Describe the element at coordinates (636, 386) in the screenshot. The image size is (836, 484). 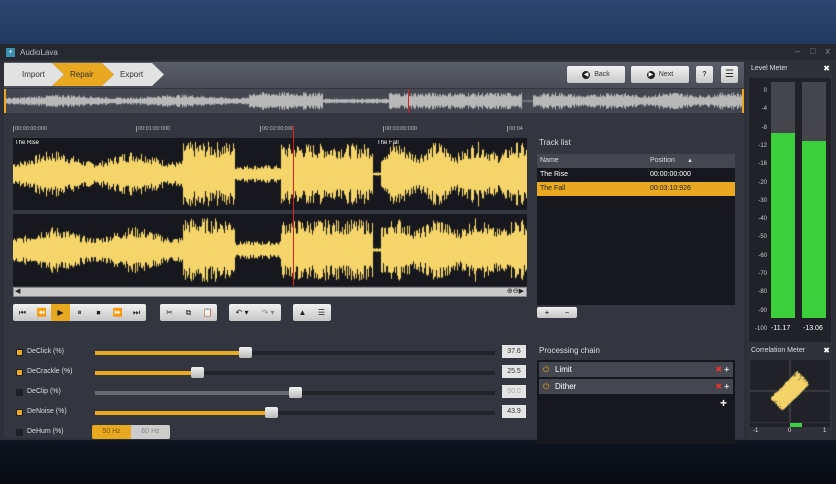
I see `chain-item-dither: ⏻ Dither ✖ +` at that location.